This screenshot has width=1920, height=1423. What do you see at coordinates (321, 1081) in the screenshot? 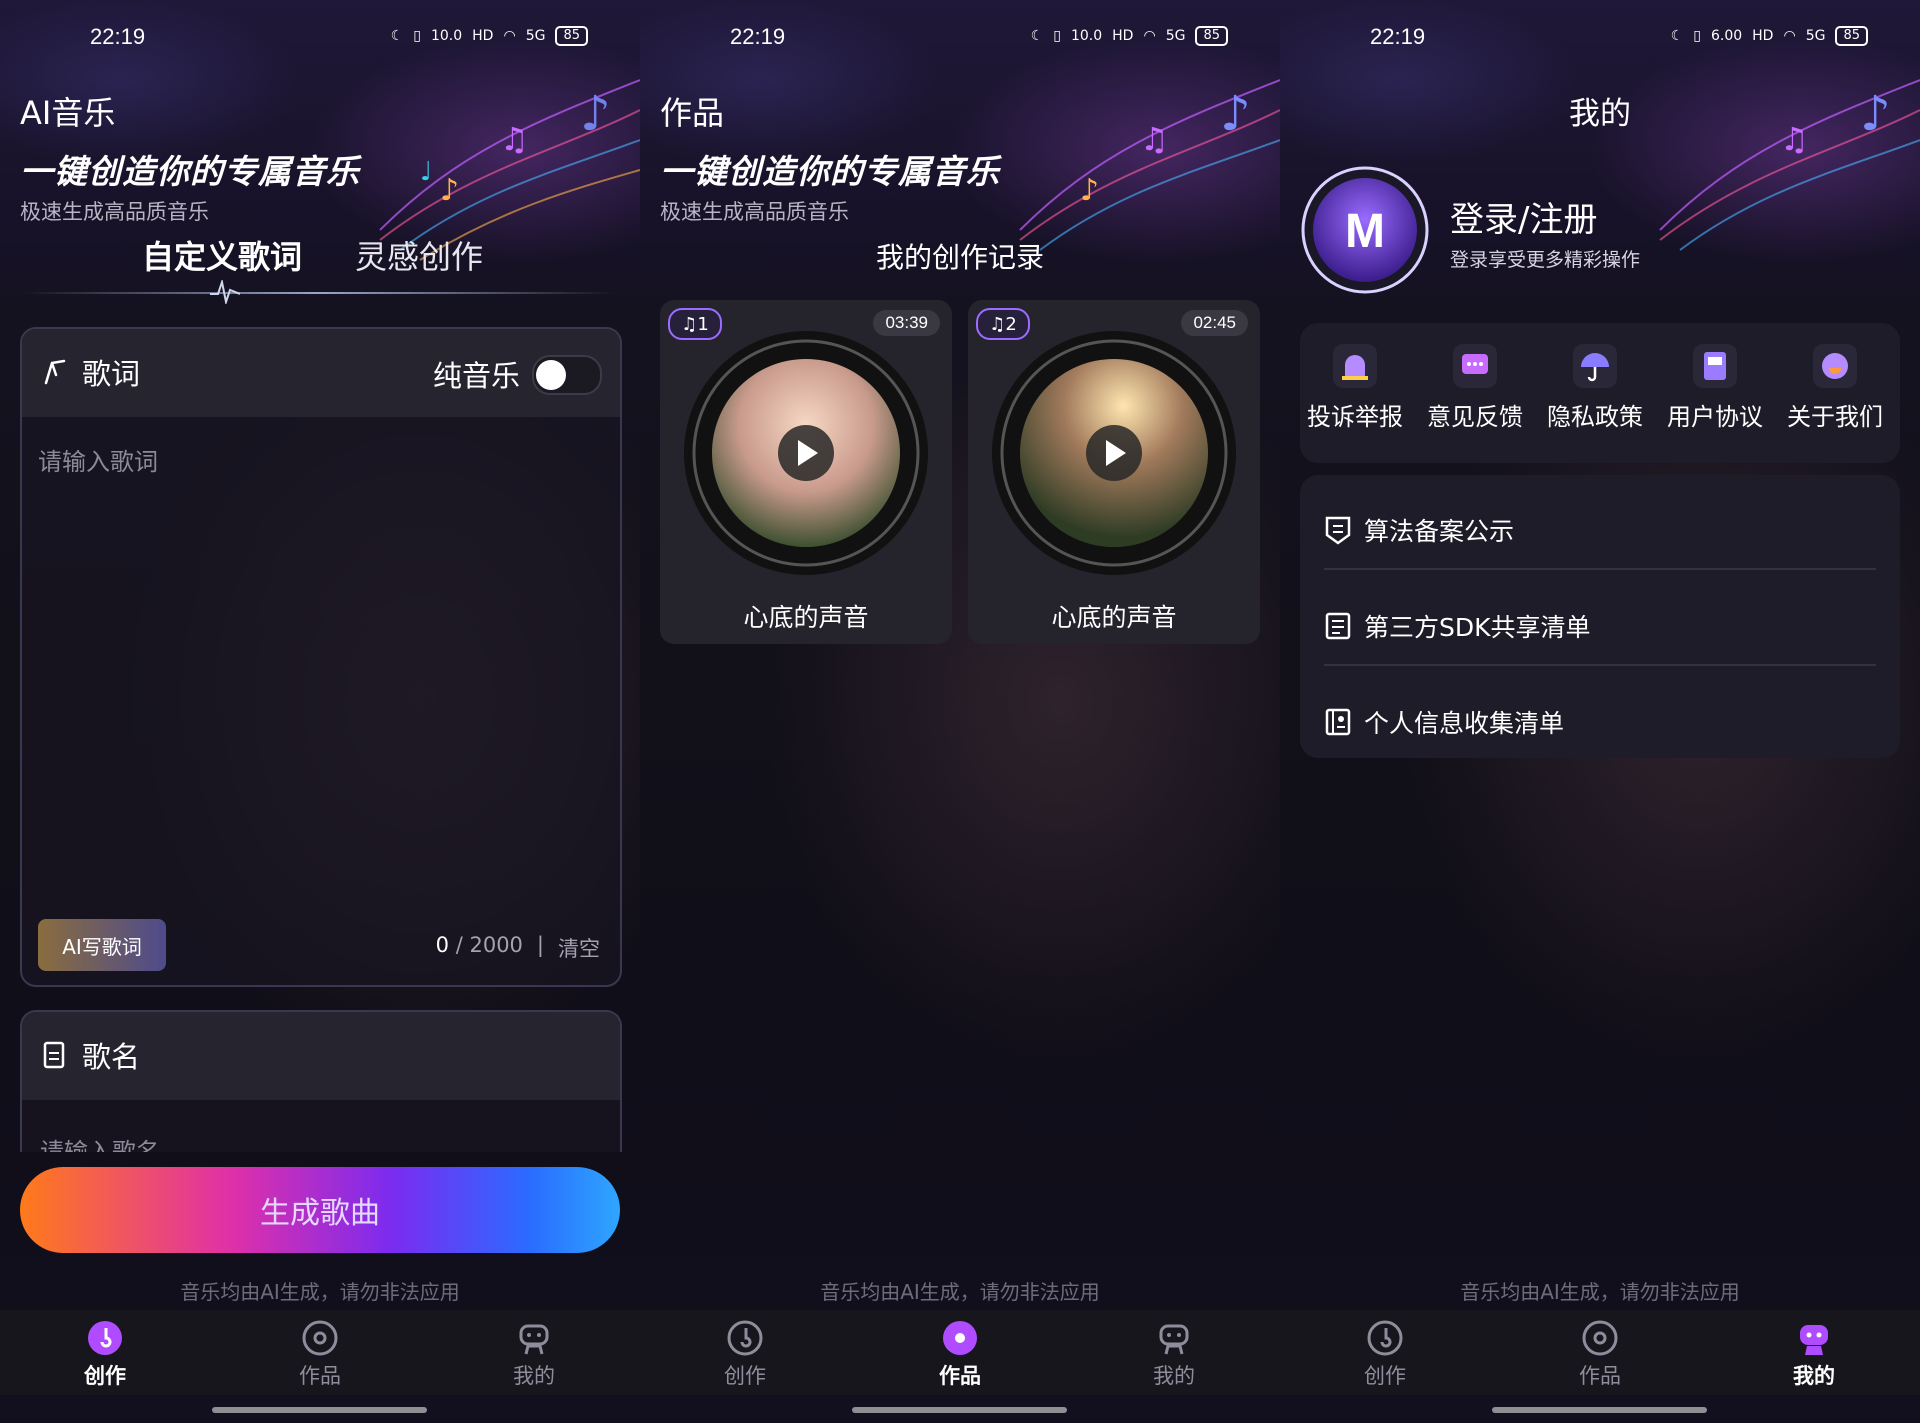
I see `song-name-card: 歌名 请输入歌名` at bounding box center [321, 1081].